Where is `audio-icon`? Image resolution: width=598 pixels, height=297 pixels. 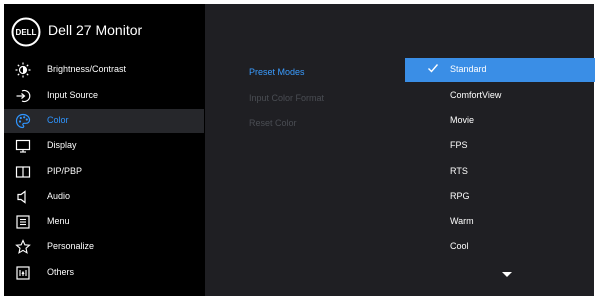 audio-icon is located at coordinates (21, 197).